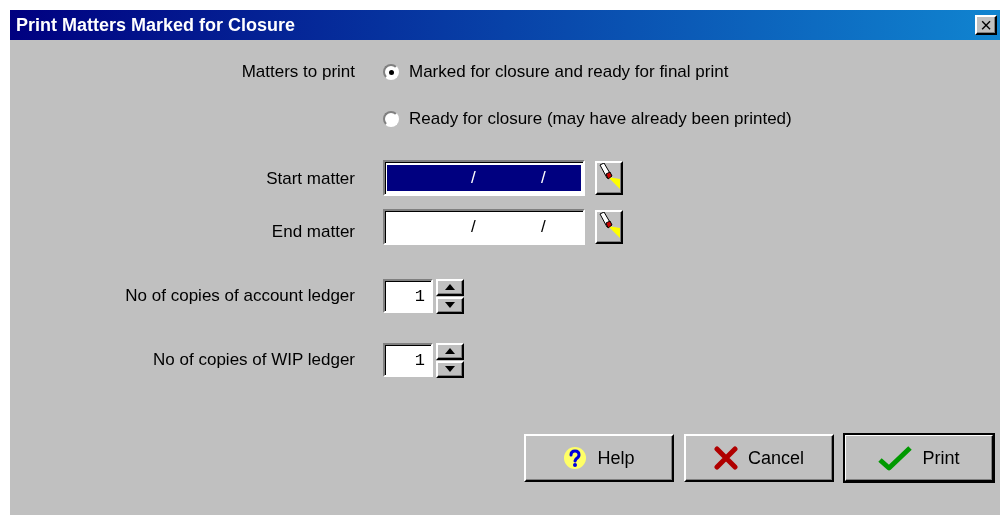  I want to click on cross-icon, so click(726, 458).